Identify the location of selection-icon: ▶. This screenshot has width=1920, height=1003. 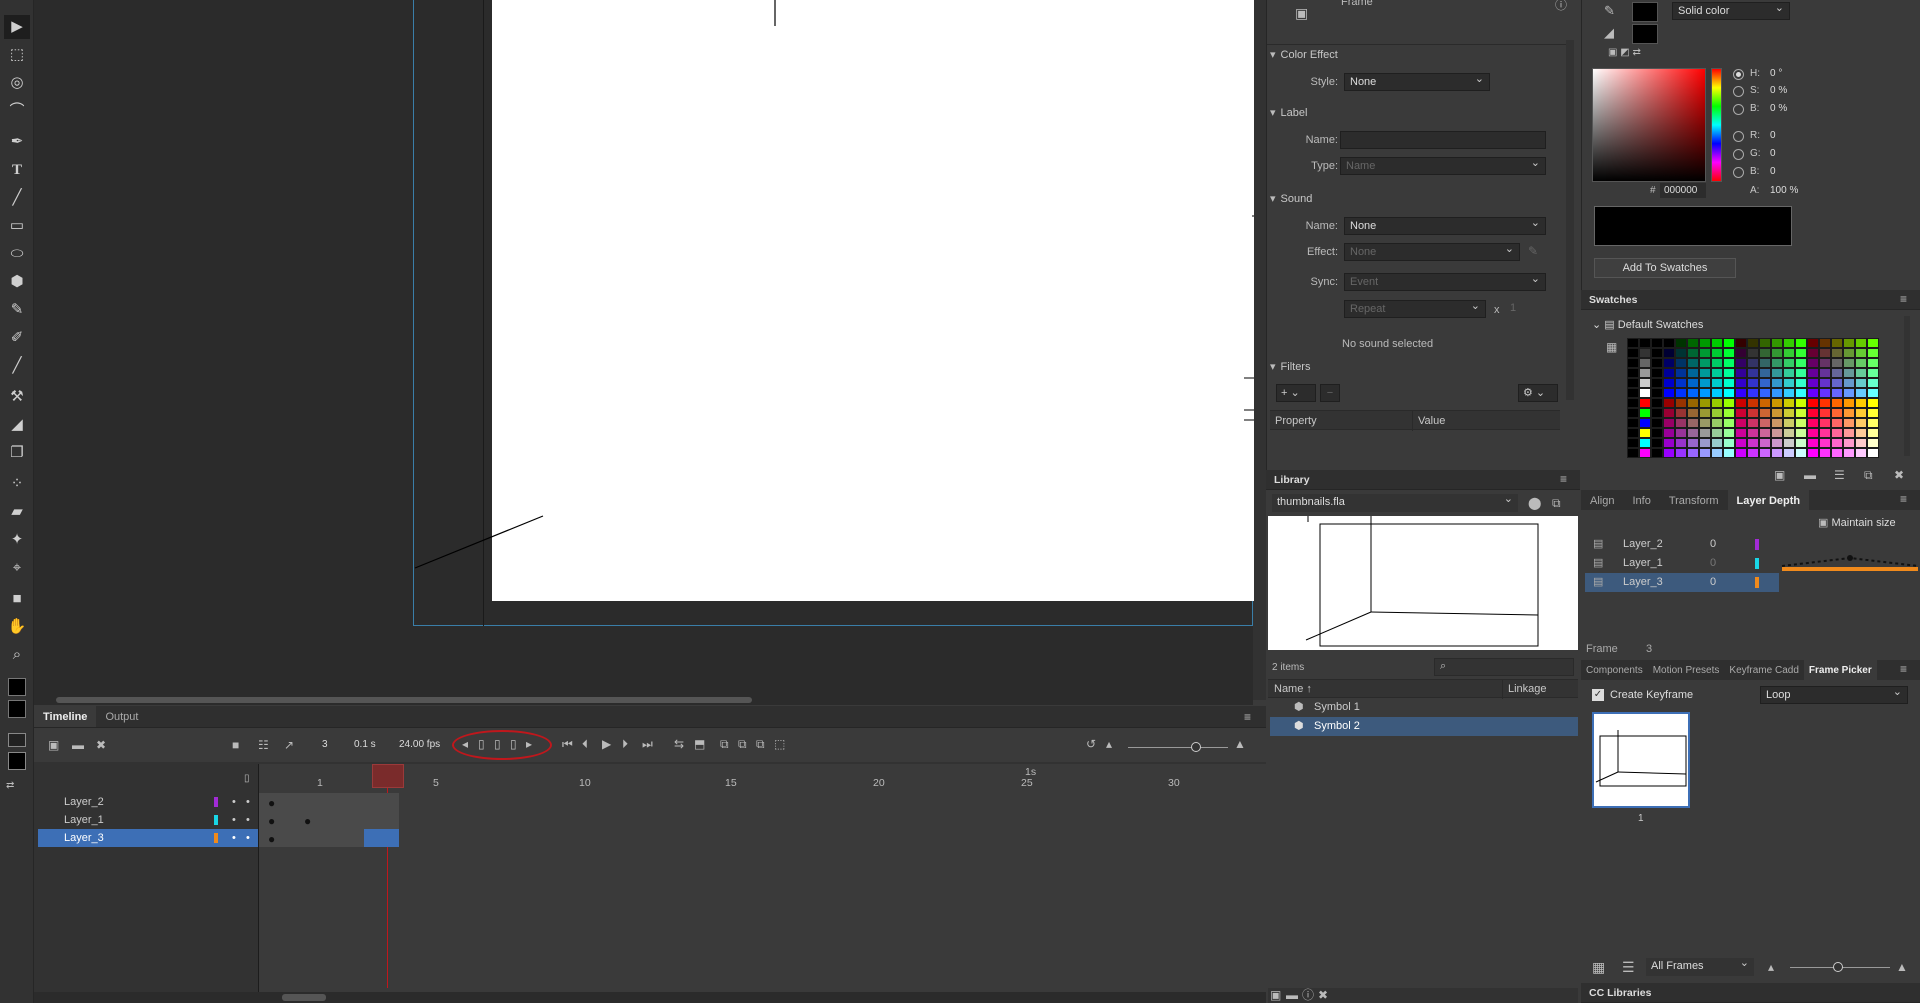
(17, 27).